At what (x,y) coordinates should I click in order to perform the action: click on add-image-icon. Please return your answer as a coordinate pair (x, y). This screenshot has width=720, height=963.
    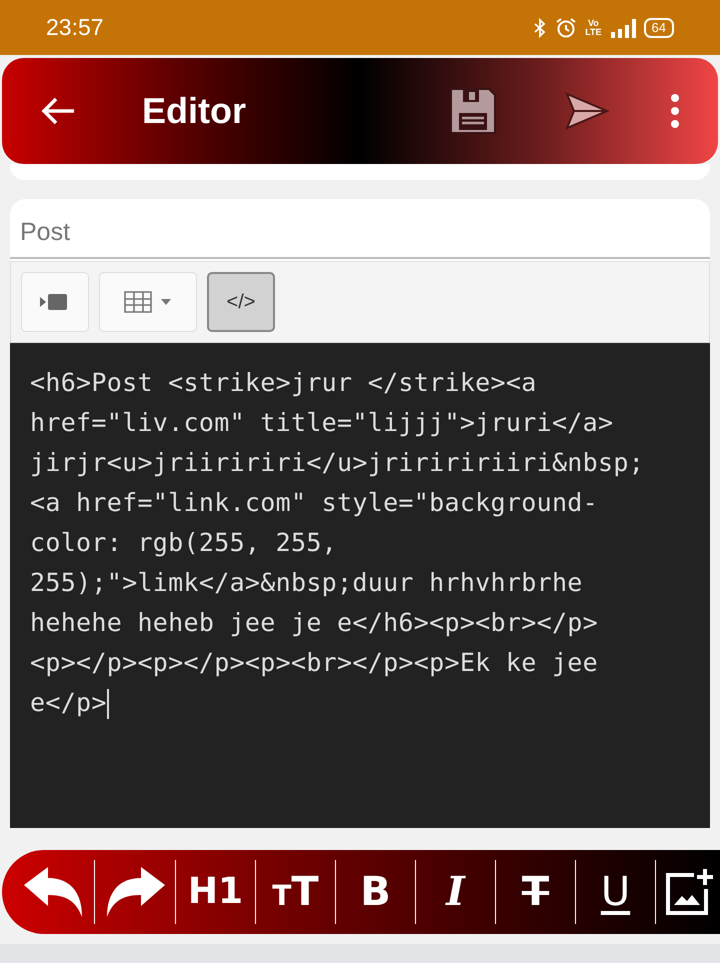
    Looking at the image, I should click on (689, 892).